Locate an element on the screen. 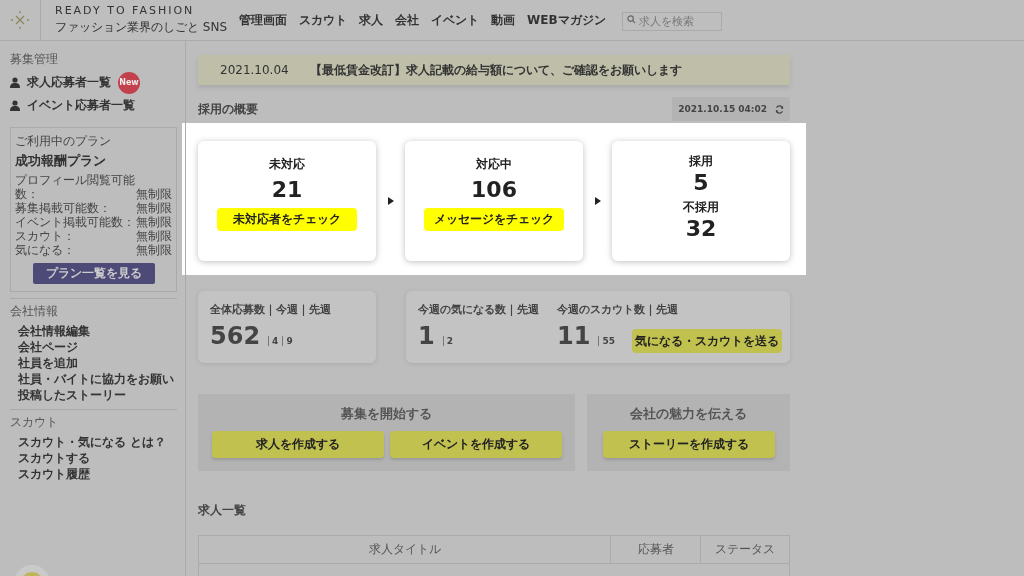  plan-limit-label: 募集掲載可能数： is located at coordinates (63, 208).